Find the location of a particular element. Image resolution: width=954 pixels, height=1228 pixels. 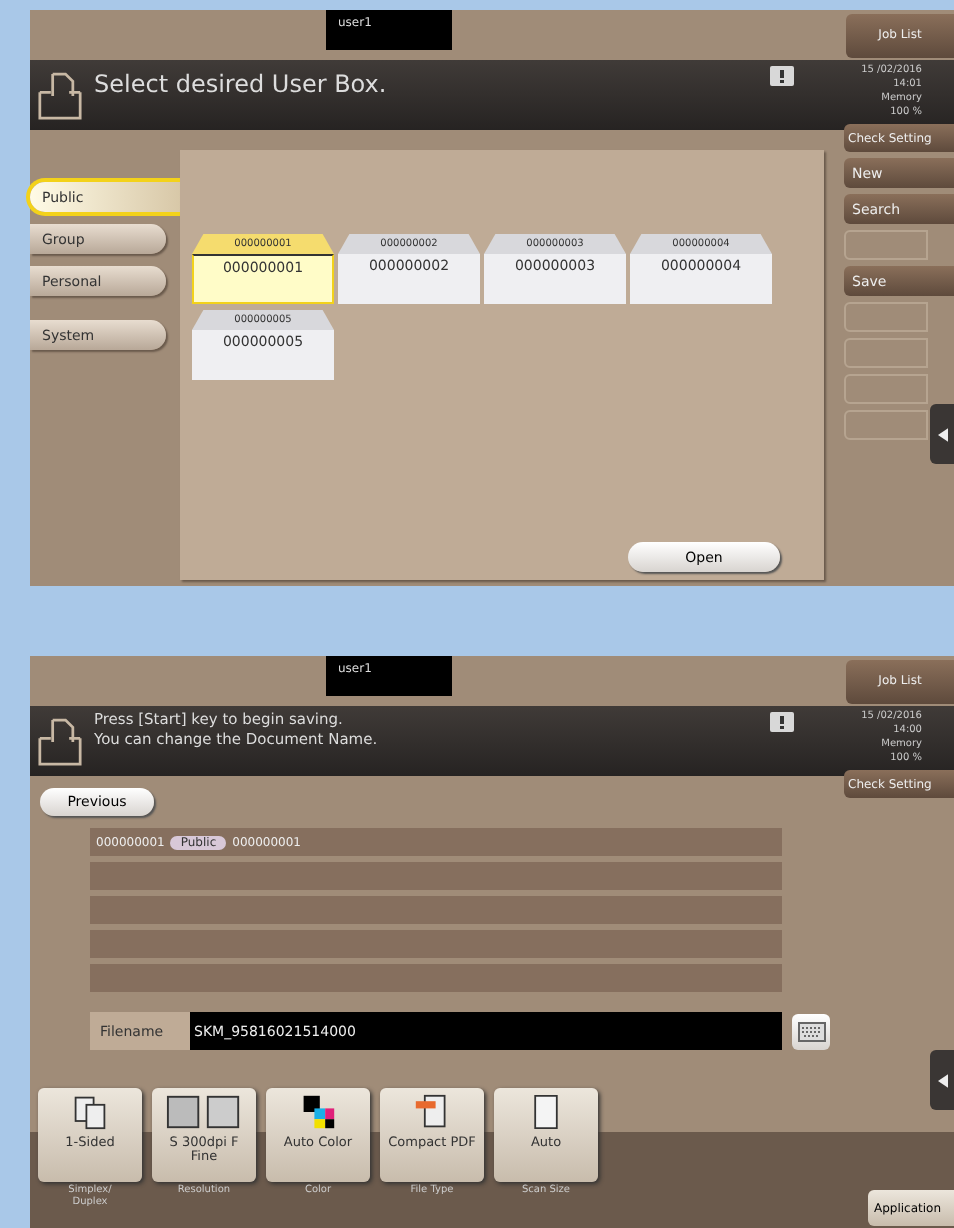

page-icon is located at coordinates (546, 1112).